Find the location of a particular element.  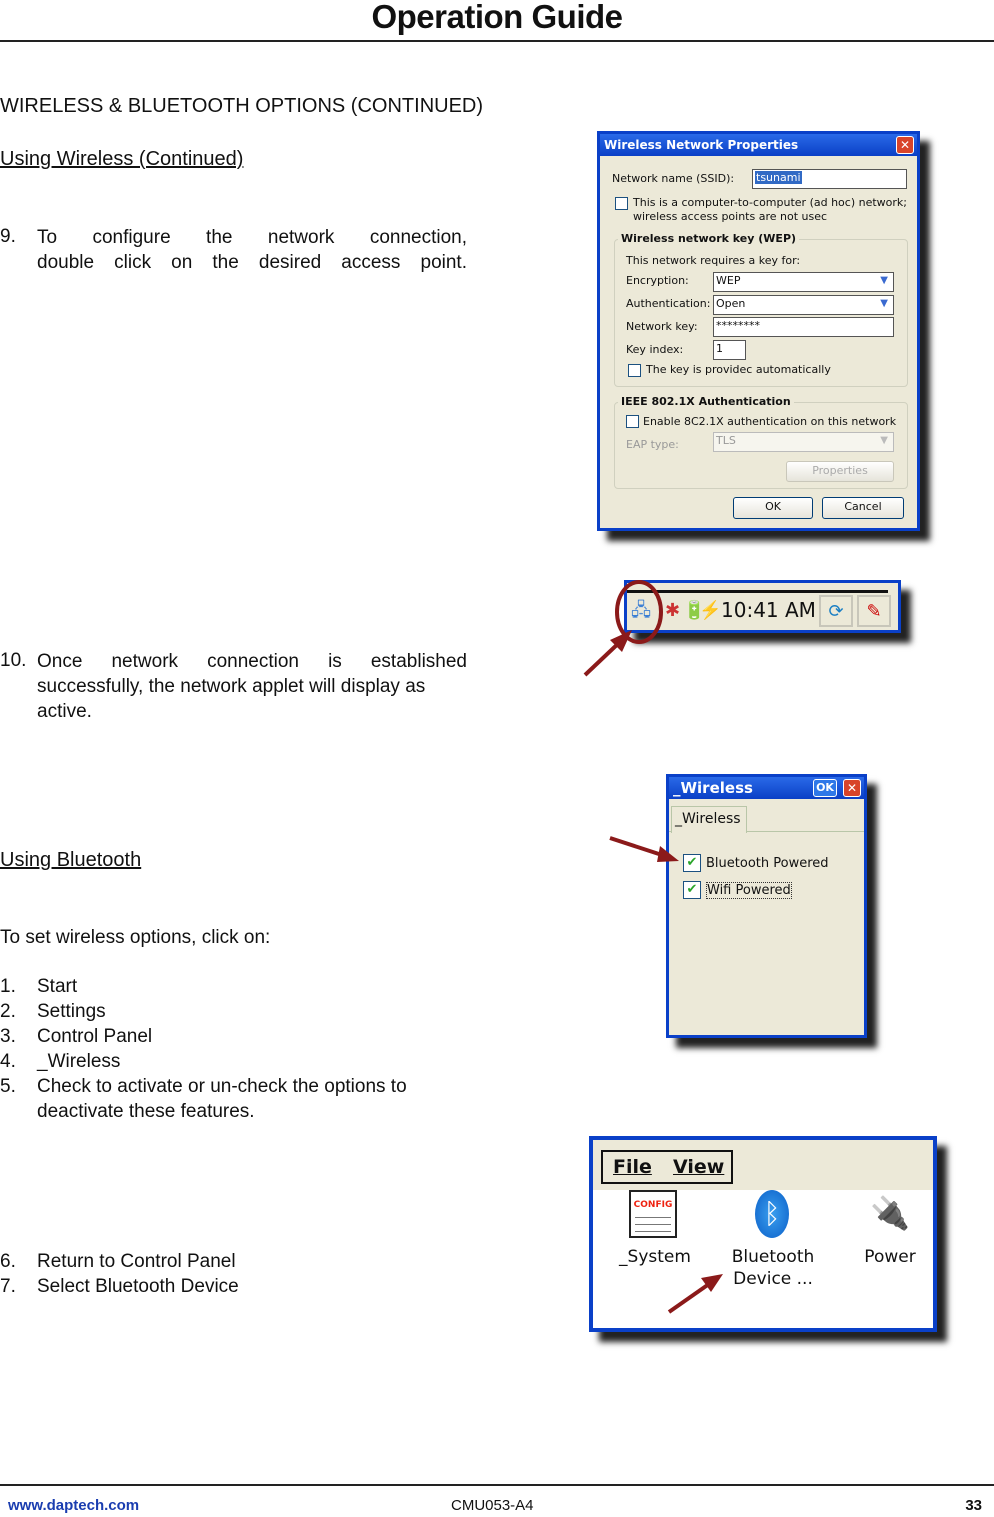

list-text: Control Panel is located at coordinates (95, 1036).